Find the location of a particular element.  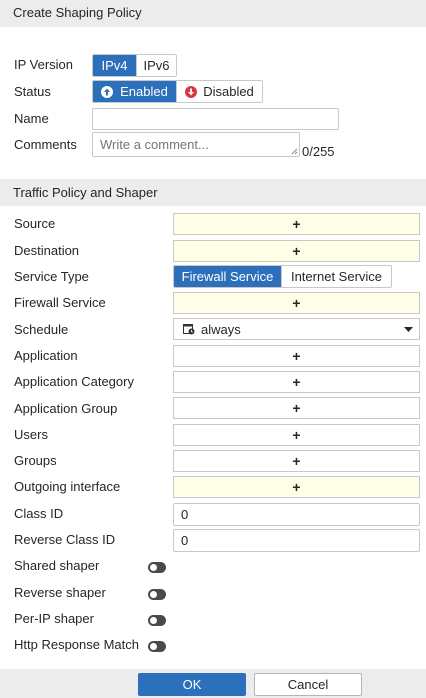

arrow-down-circle-icon is located at coordinates (191, 91).